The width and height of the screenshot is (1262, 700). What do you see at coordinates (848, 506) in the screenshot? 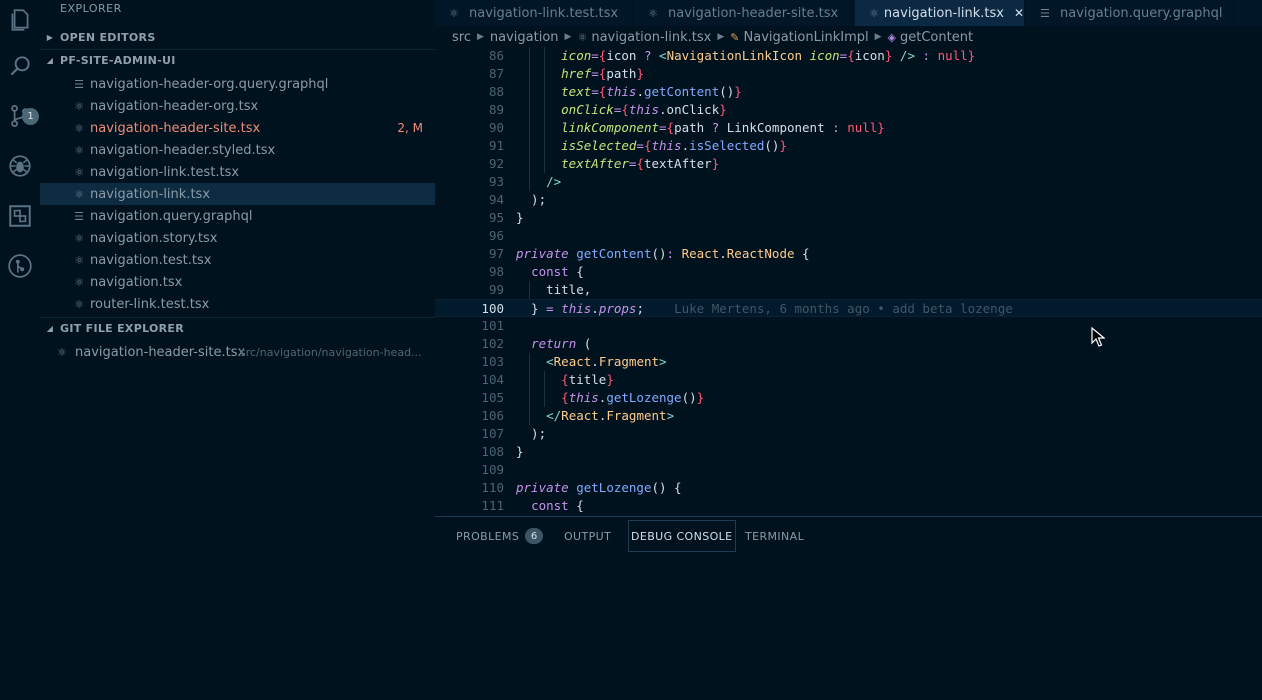
I see `code-line: 111 const {` at bounding box center [848, 506].